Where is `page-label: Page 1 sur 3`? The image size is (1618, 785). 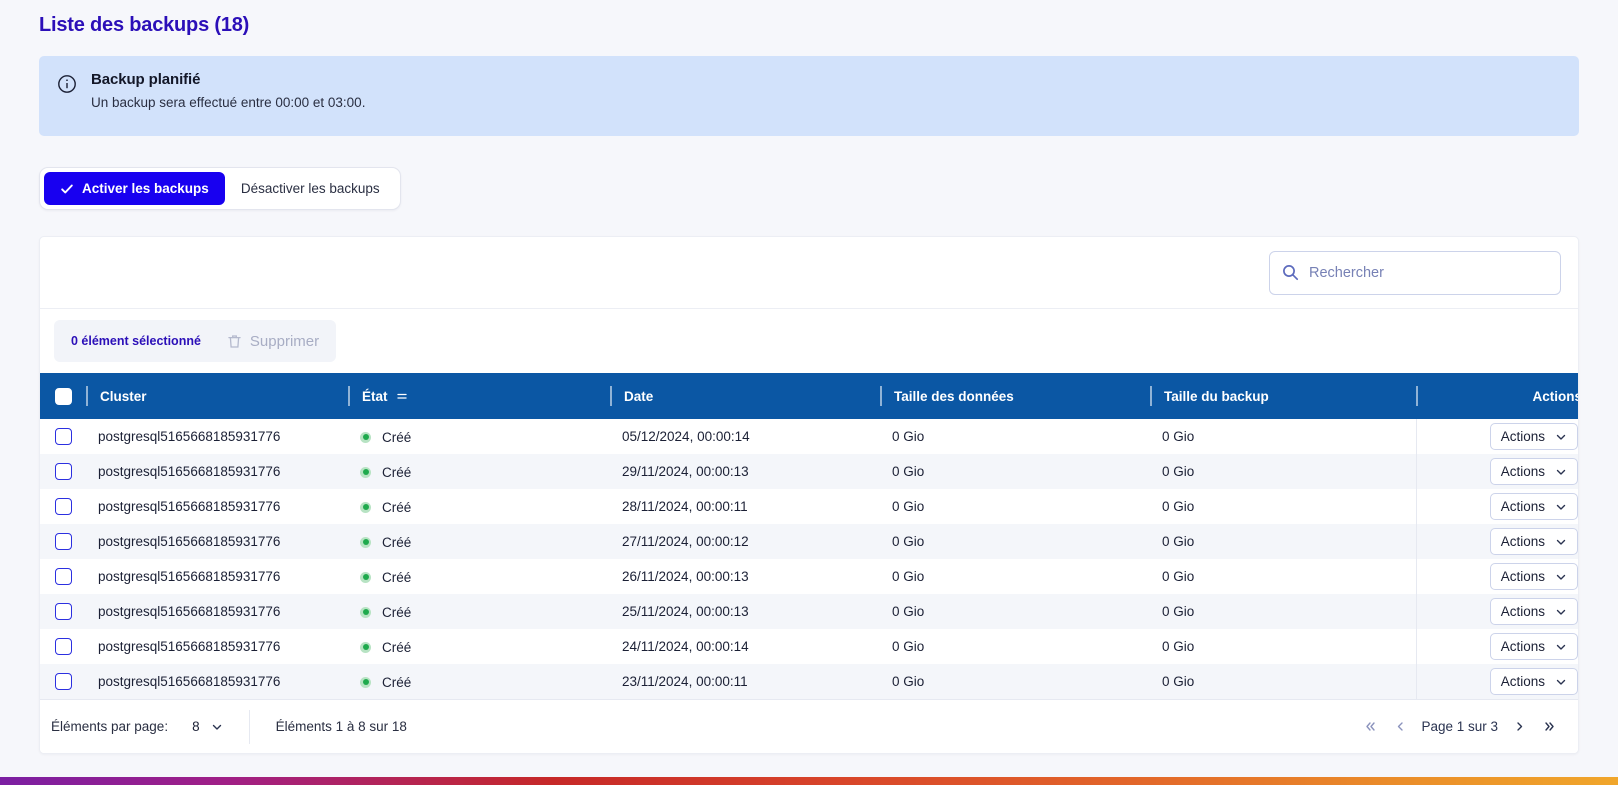 page-label: Page 1 sur 3 is located at coordinates (1459, 726).